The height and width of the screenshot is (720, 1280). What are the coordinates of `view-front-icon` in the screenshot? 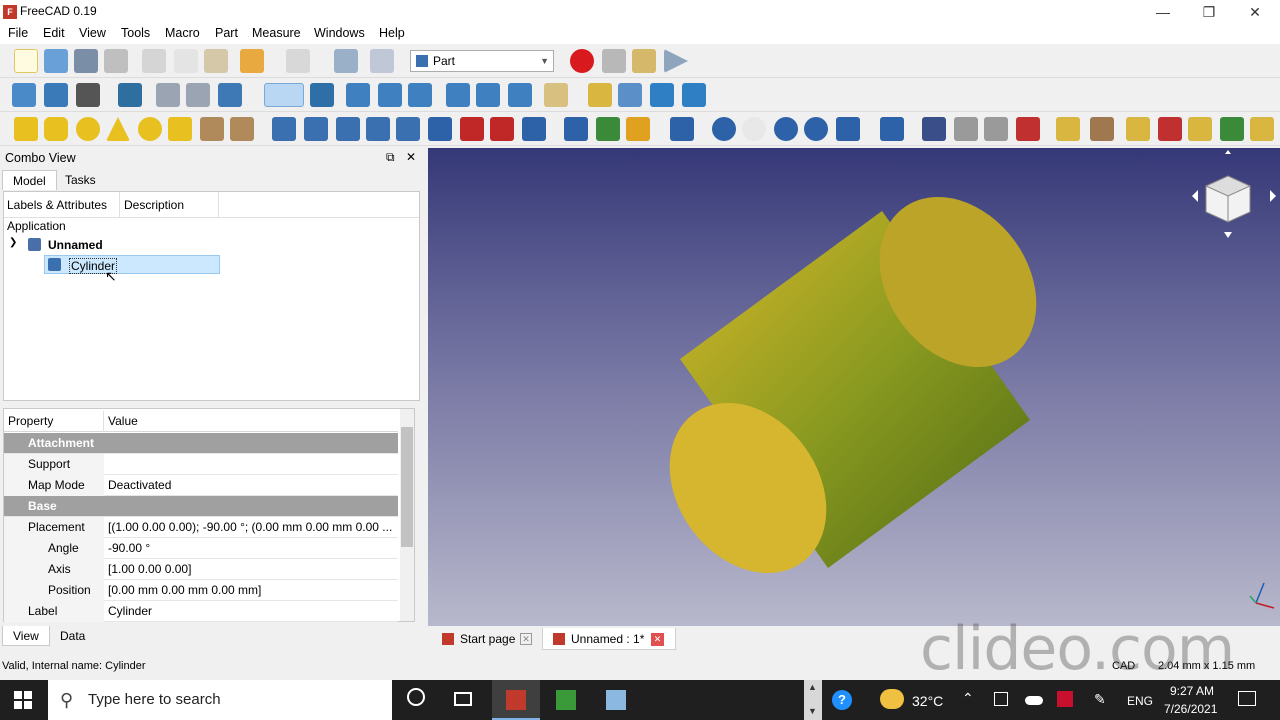 It's located at (358, 95).